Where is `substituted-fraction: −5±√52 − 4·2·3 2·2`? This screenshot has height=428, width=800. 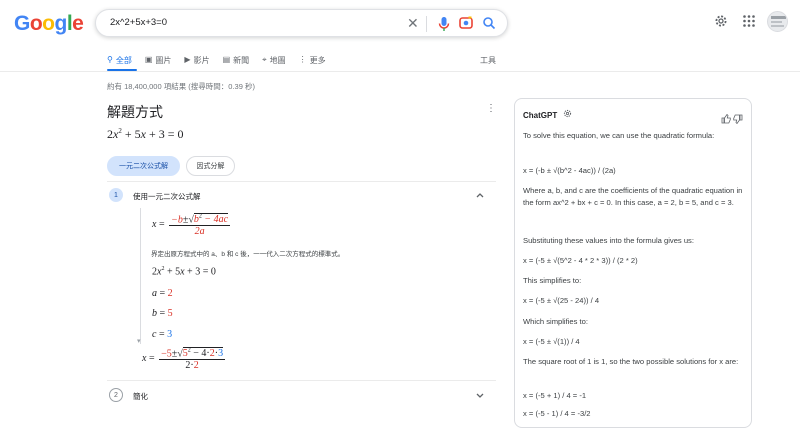 substituted-fraction: −5±√52 − 4·2·3 2·2 is located at coordinates (192, 359).